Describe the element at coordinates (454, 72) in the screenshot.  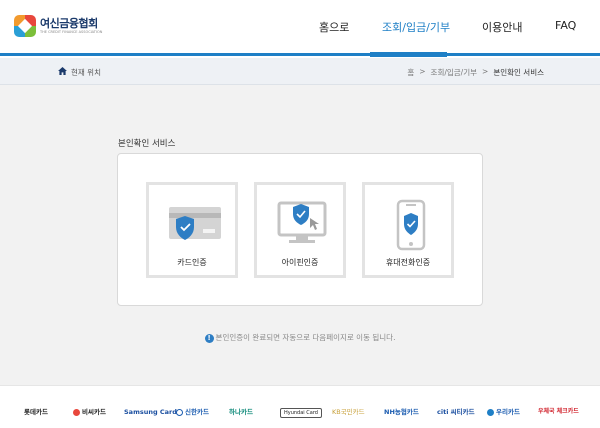
I see `crumb-inquiry: 조회/입금/기부` at that location.